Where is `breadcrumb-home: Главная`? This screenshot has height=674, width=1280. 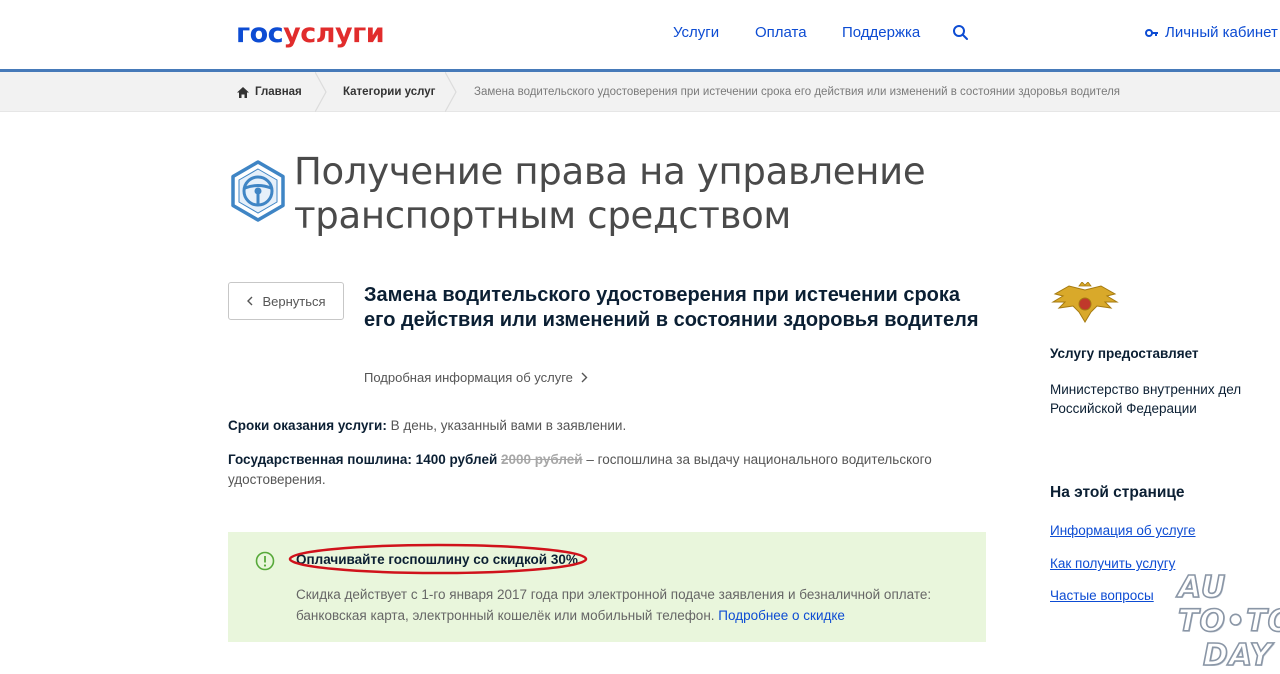
breadcrumb-home: Главная is located at coordinates (269, 92).